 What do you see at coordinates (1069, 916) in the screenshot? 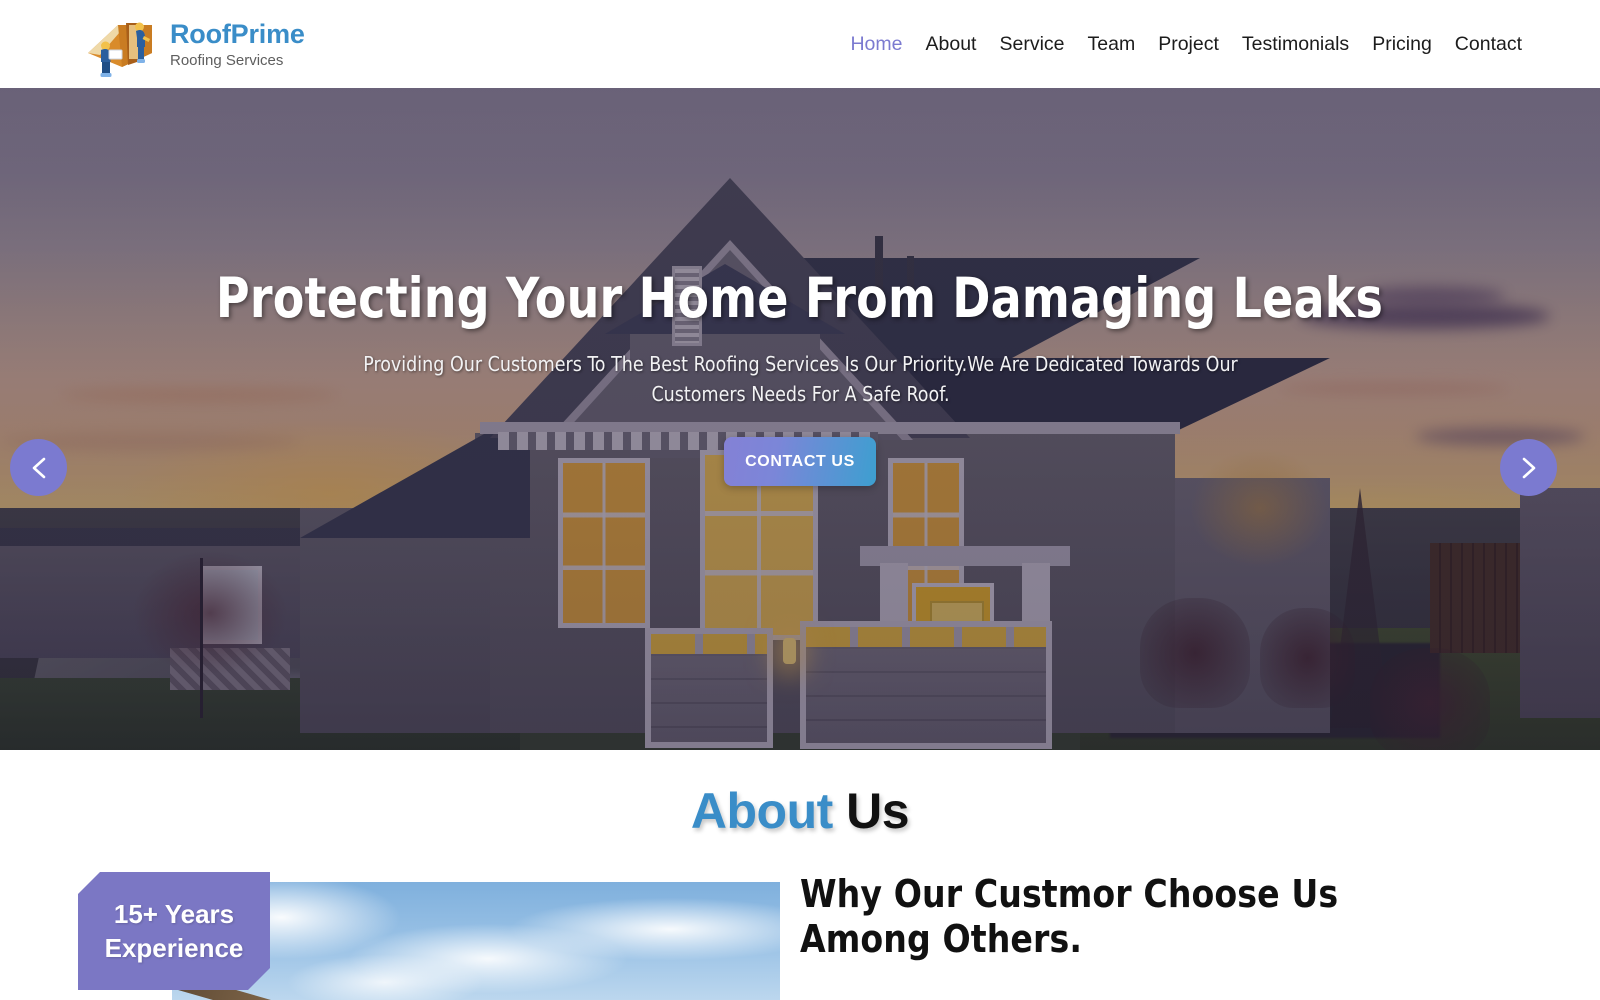
I see `about-heading: Why Our Custmor Choose Us Among Others.` at bounding box center [1069, 916].